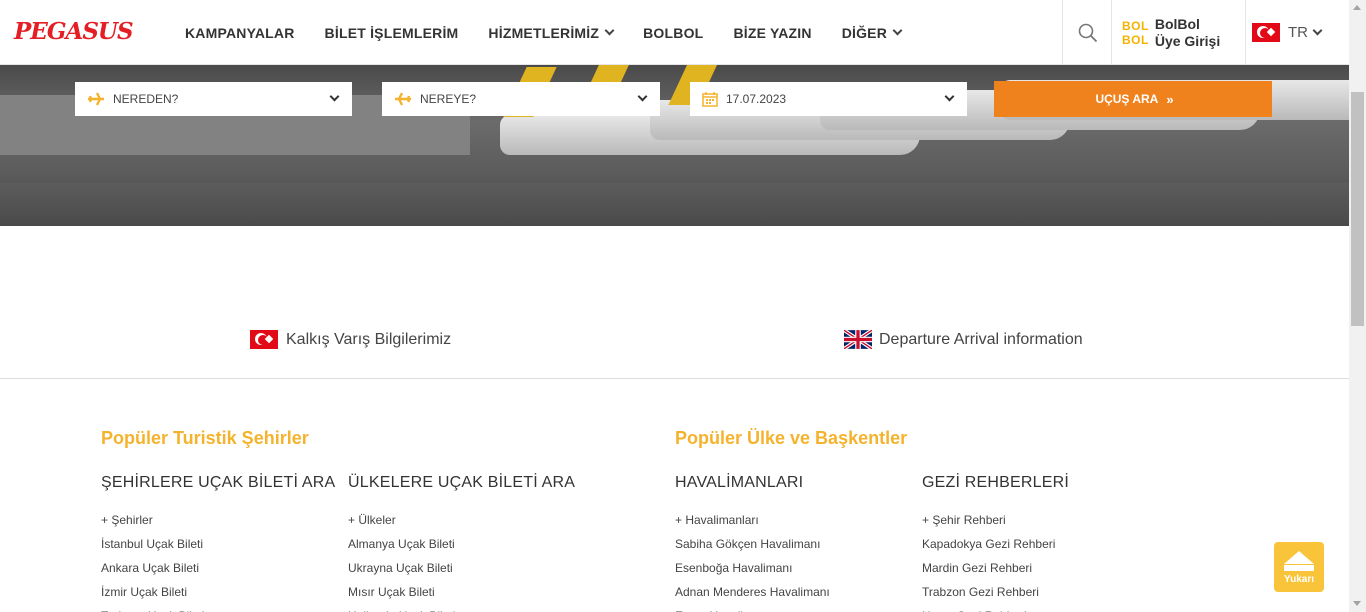 Image resolution: width=1366 pixels, height=612 pixels. What do you see at coordinates (1187, 40) in the screenshot?
I see `bolbol-line2: Üye Girişi` at bounding box center [1187, 40].